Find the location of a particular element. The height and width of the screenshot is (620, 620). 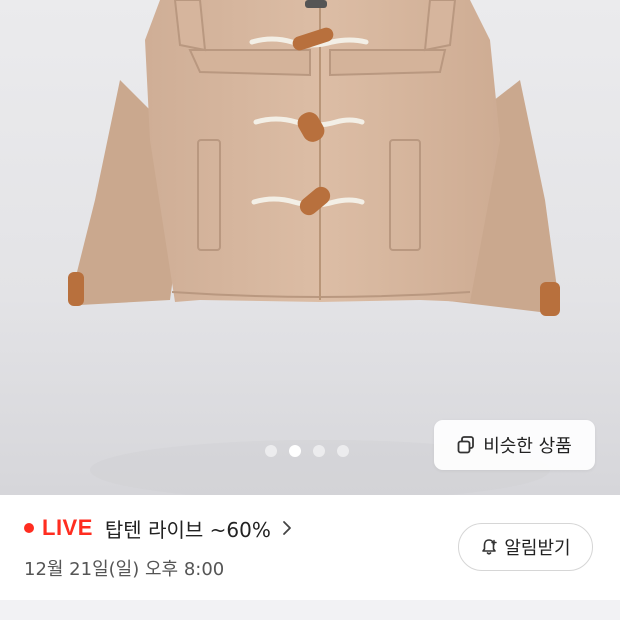

carousel-indicator is located at coordinates (307, 451).